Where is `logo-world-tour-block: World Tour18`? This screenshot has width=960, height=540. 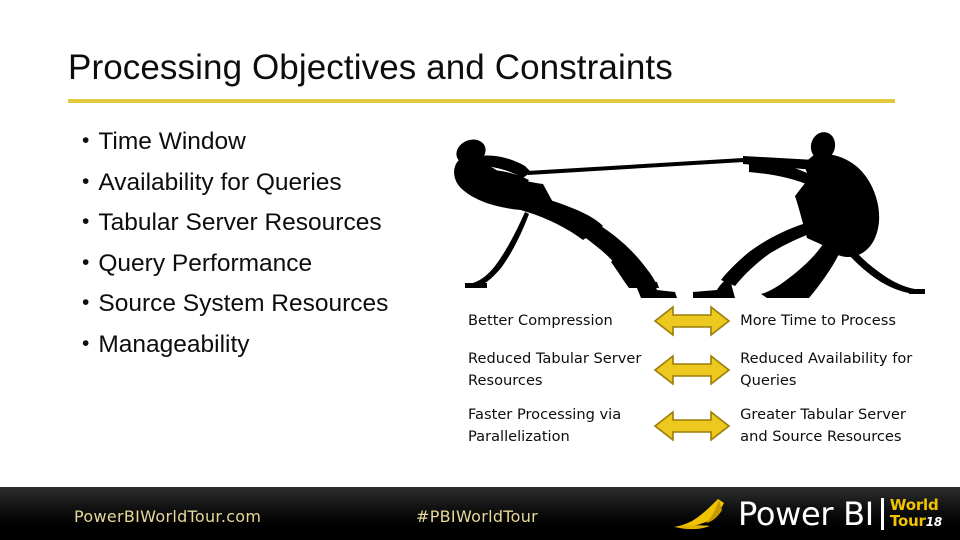 logo-world-tour-block: World Tour18 is located at coordinates (911, 514).